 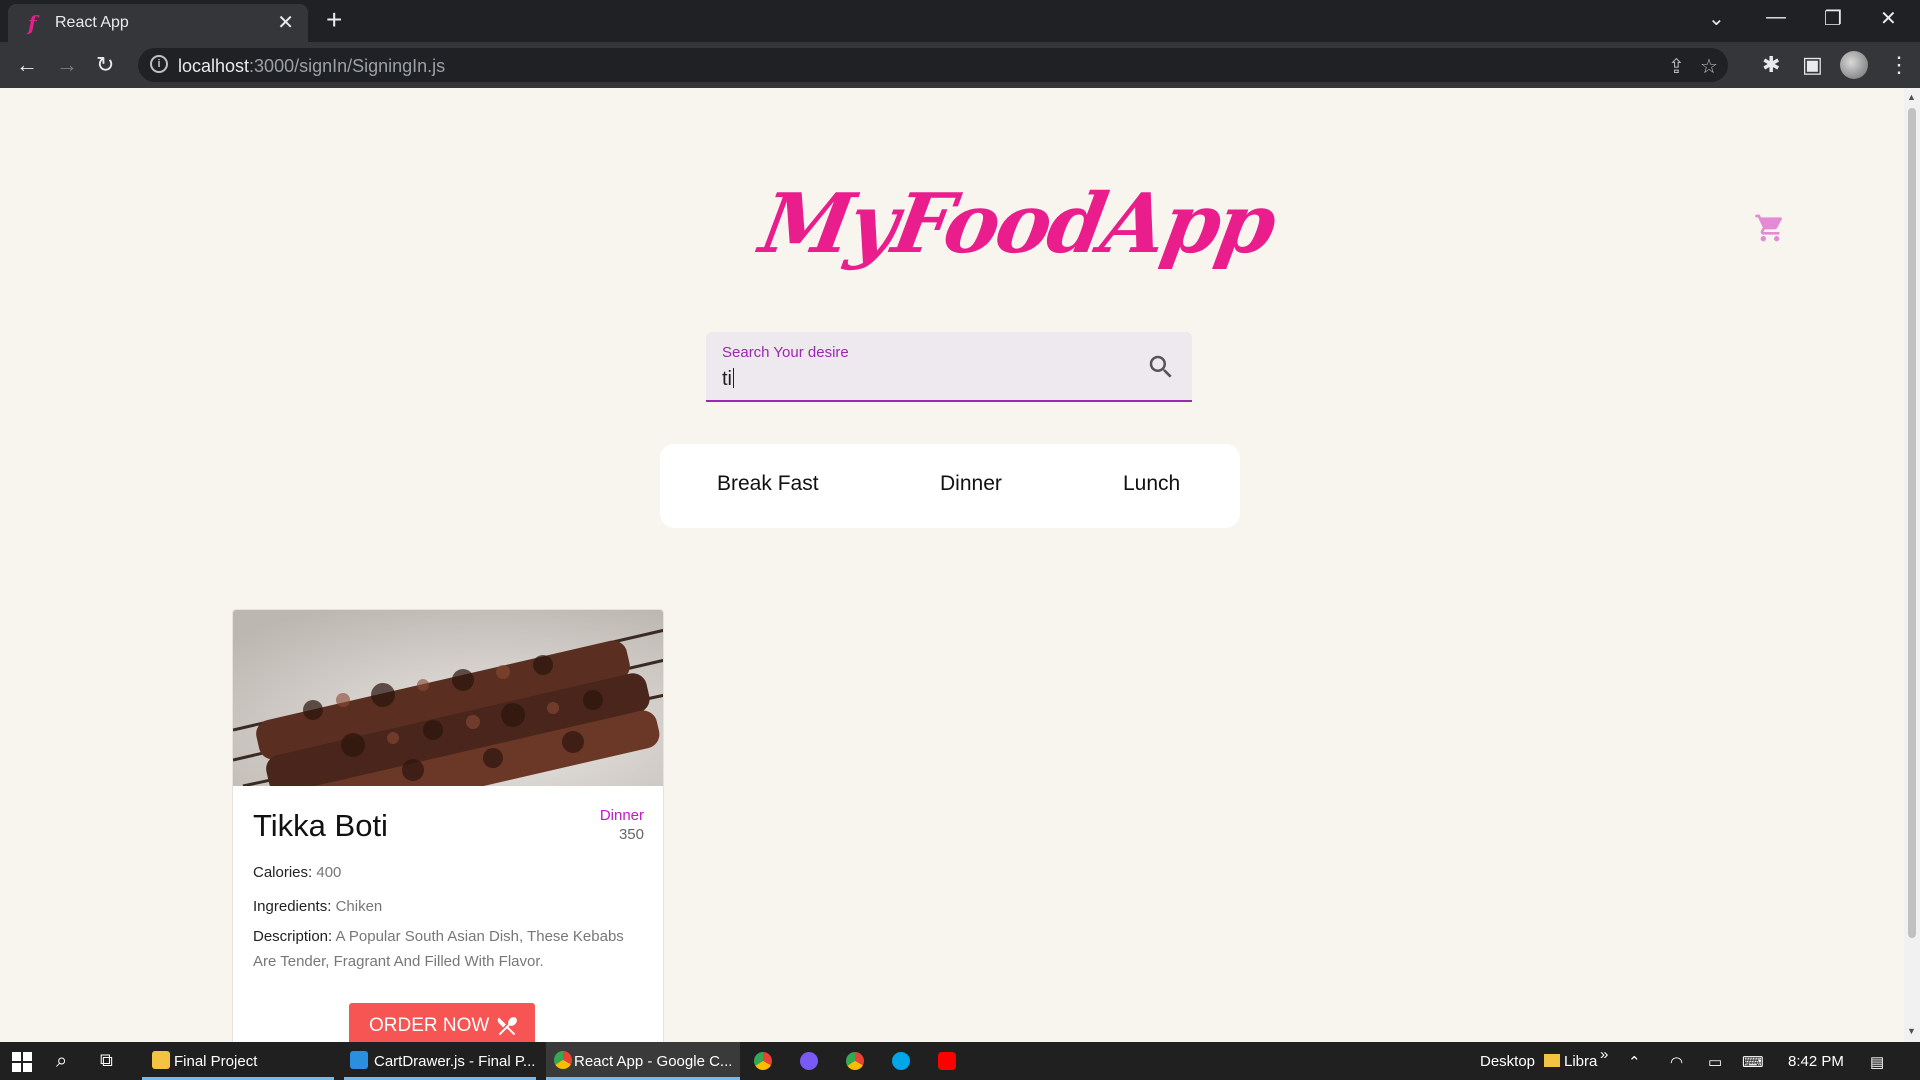 What do you see at coordinates (238, 1061) in the screenshot?
I see `taskbar-item-final-project: Final Project` at bounding box center [238, 1061].